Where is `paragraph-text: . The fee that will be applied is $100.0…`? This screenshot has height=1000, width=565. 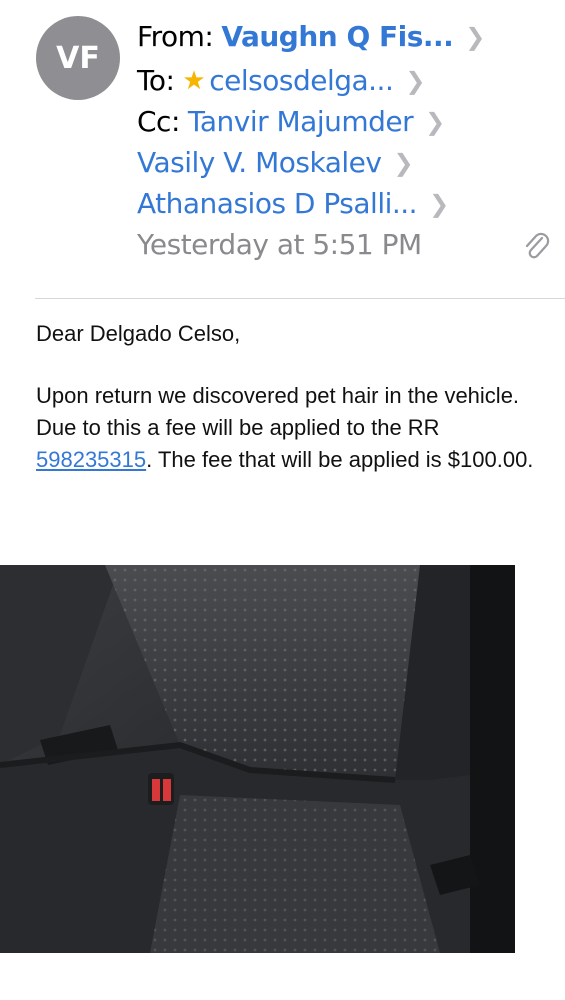
paragraph-text: . The fee that will be applied is $100.0… is located at coordinates (340, 459).